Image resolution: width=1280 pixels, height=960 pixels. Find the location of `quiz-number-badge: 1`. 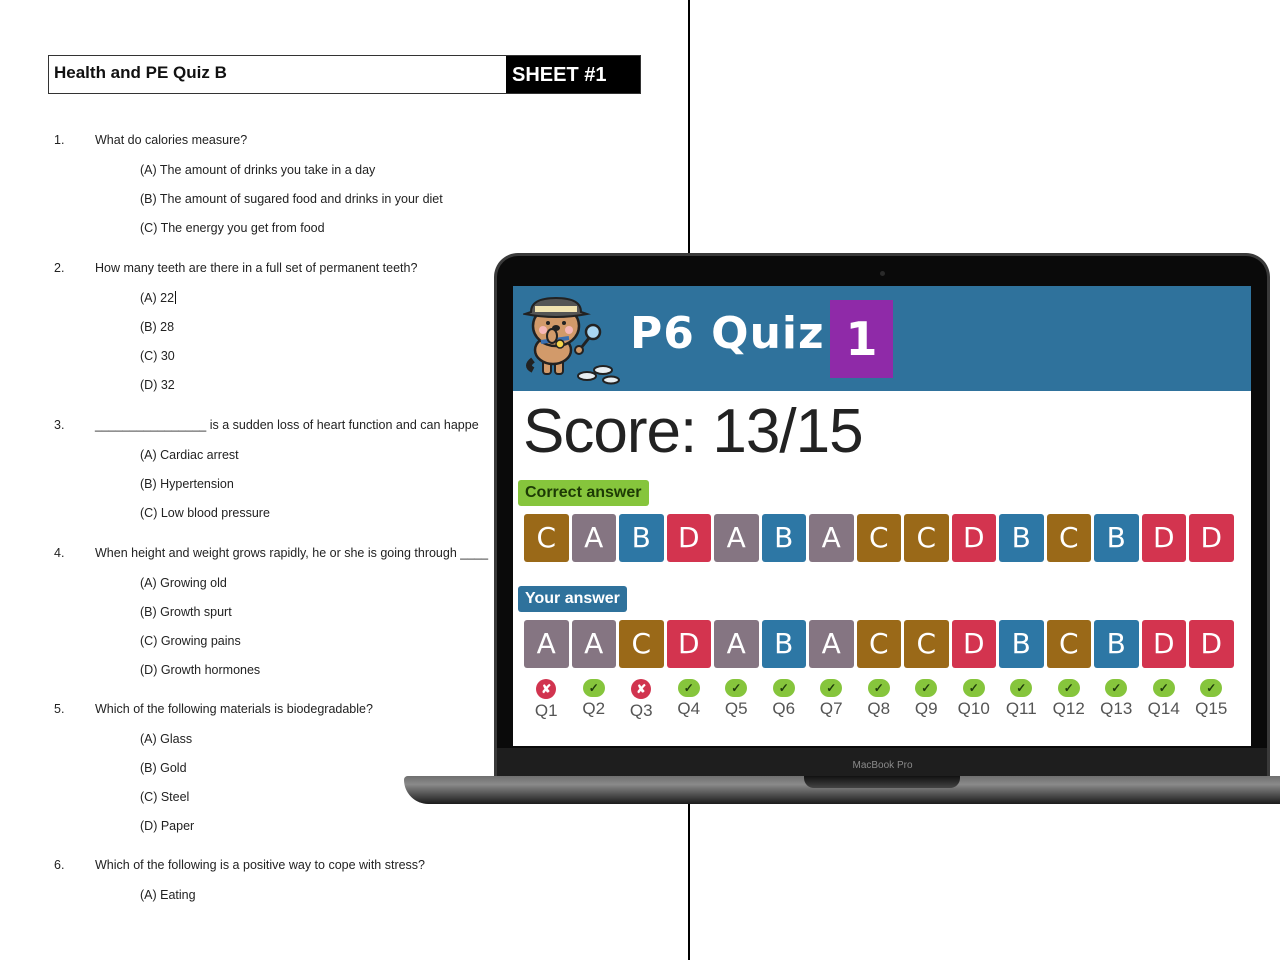

quiz-number-badge: 1 is located at coordinates (861, 339).